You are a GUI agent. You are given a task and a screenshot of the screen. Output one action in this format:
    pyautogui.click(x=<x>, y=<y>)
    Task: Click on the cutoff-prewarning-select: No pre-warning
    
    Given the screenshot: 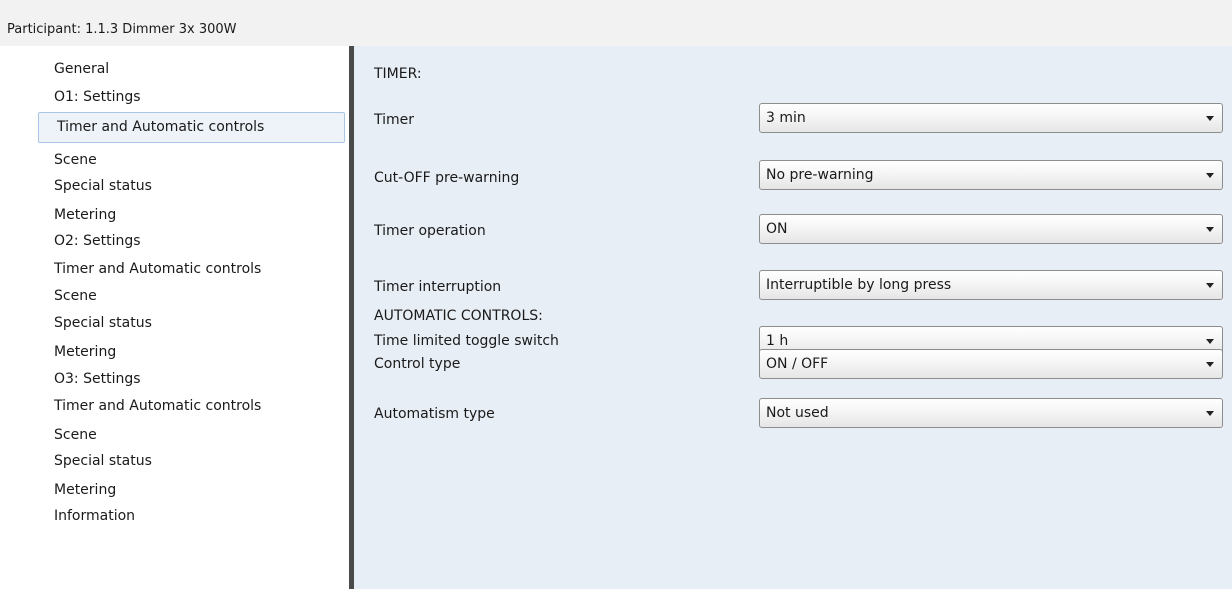 What is the action you would take?
    pyautogui.click(x=991, y=175)
    